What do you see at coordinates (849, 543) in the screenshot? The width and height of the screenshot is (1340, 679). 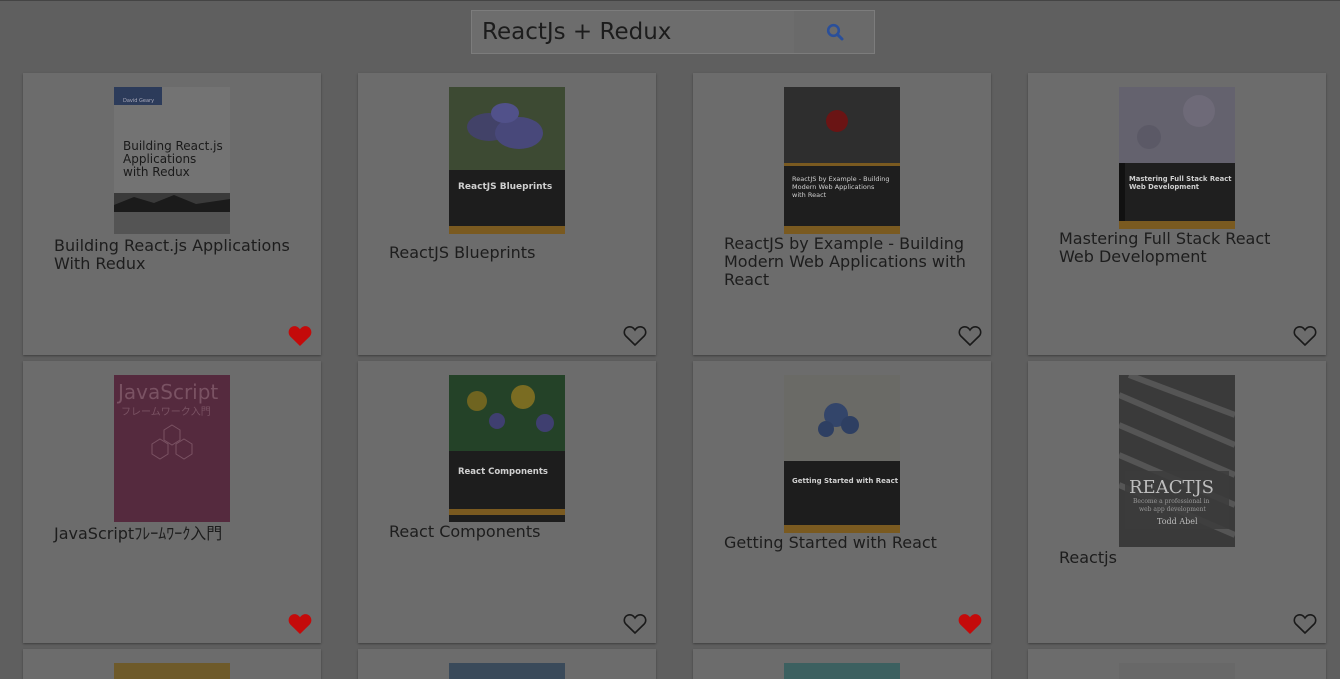 I see `book-title: Getting Started with React` at bounding box center [849, 543].